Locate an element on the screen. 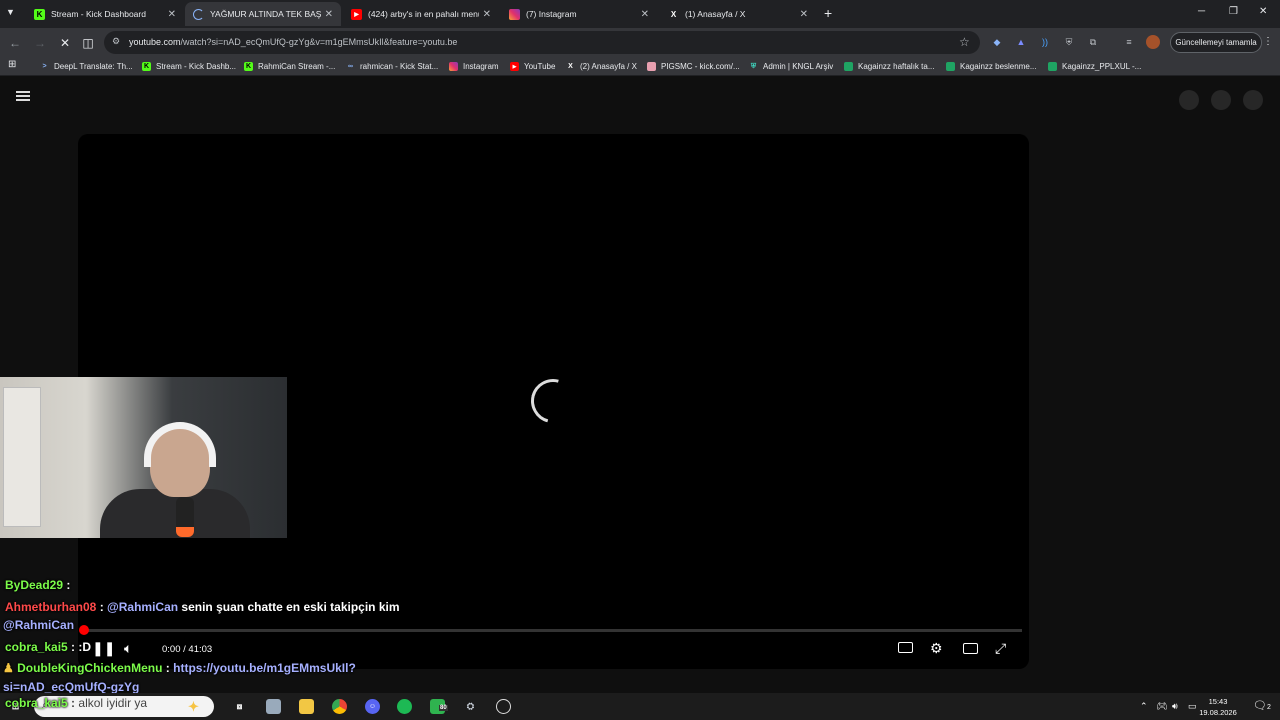  shield-icon: ⛨ is located at coordinates (753, 66).